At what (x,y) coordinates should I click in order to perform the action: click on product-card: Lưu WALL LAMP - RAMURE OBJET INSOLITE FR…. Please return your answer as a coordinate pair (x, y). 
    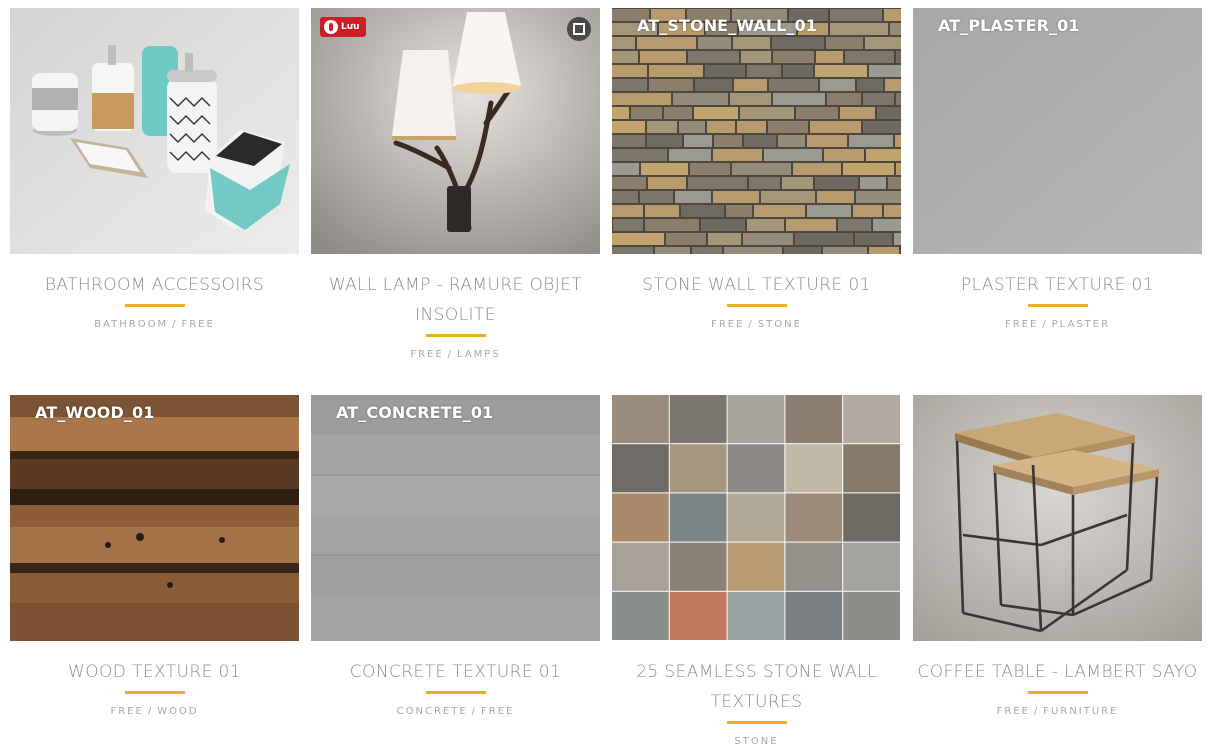
    Looking at the image, I should click on (455, 184).